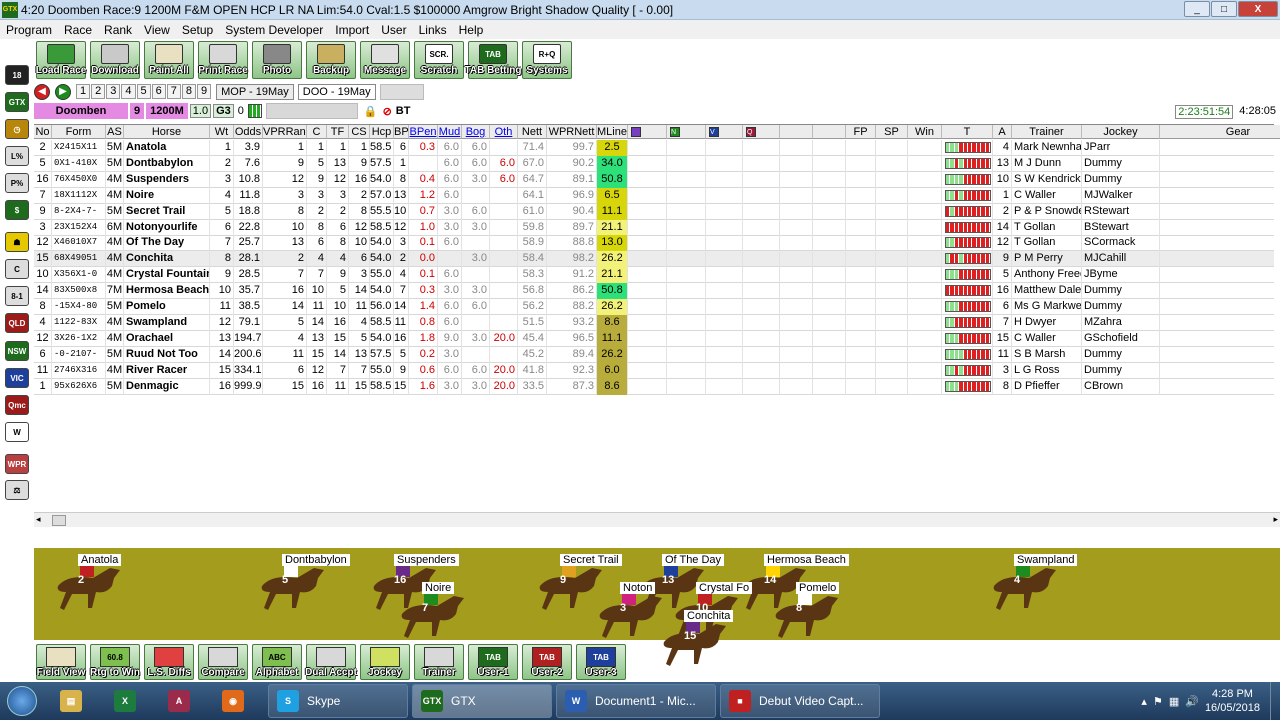 The height and width of the screenshot is (720, 1280). What do you see at coordinates (17, 242) in the screenshot?
I see `jockey-icon: ☗` at bounding box center [17, 242].